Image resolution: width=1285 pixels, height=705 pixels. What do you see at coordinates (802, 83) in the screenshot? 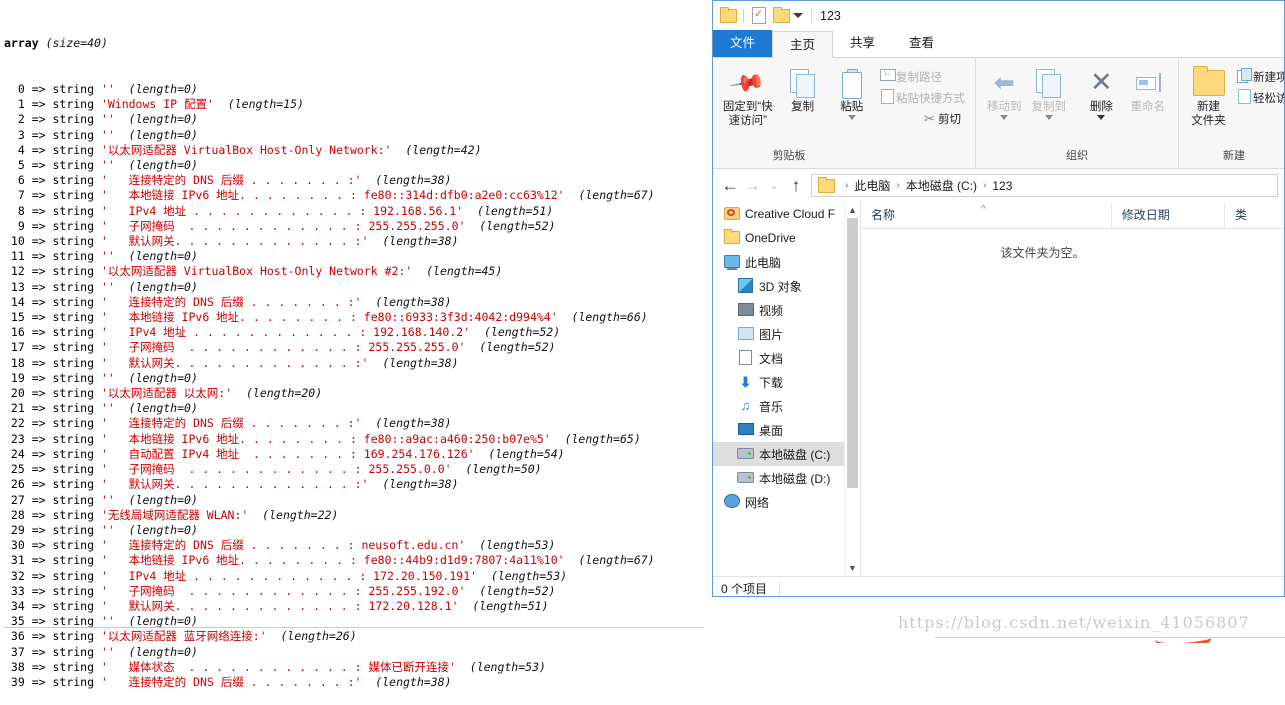
I see `copy-icon` at bounding box center [802, 83].